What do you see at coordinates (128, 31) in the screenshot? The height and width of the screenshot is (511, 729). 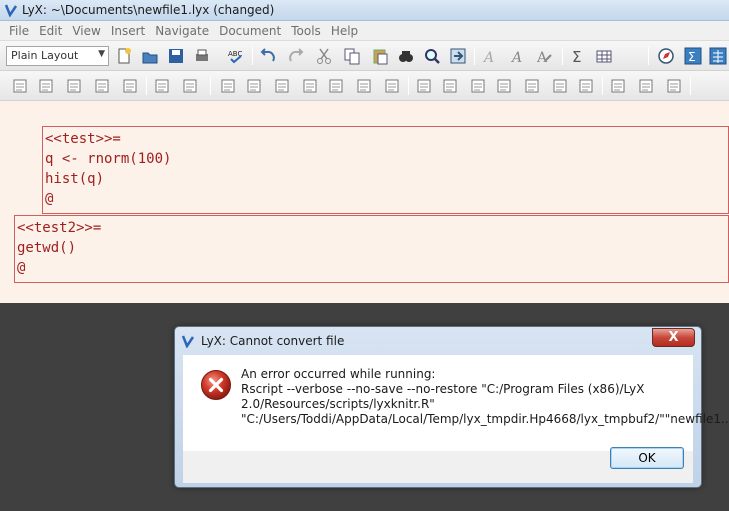 I see `menu-insert: Insert` at bounding box center [128, 31].